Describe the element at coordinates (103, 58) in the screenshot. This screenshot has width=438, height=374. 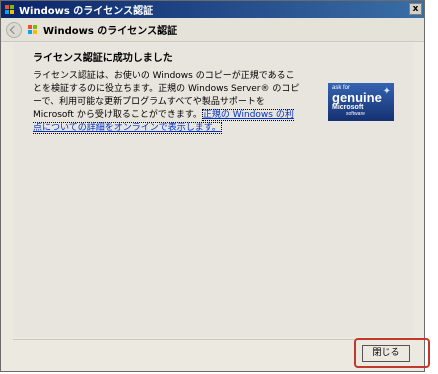
I see `success-heading: ライセンス認証に成功しました` at that location.